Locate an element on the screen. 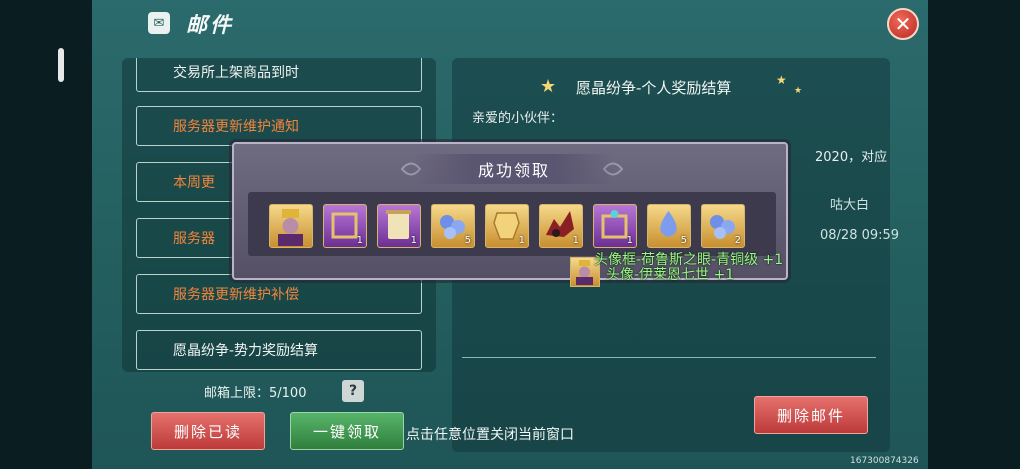 The image size is (1020, 469). delete-mail-button: 删除邮件 is located at coordinates (811, 415).